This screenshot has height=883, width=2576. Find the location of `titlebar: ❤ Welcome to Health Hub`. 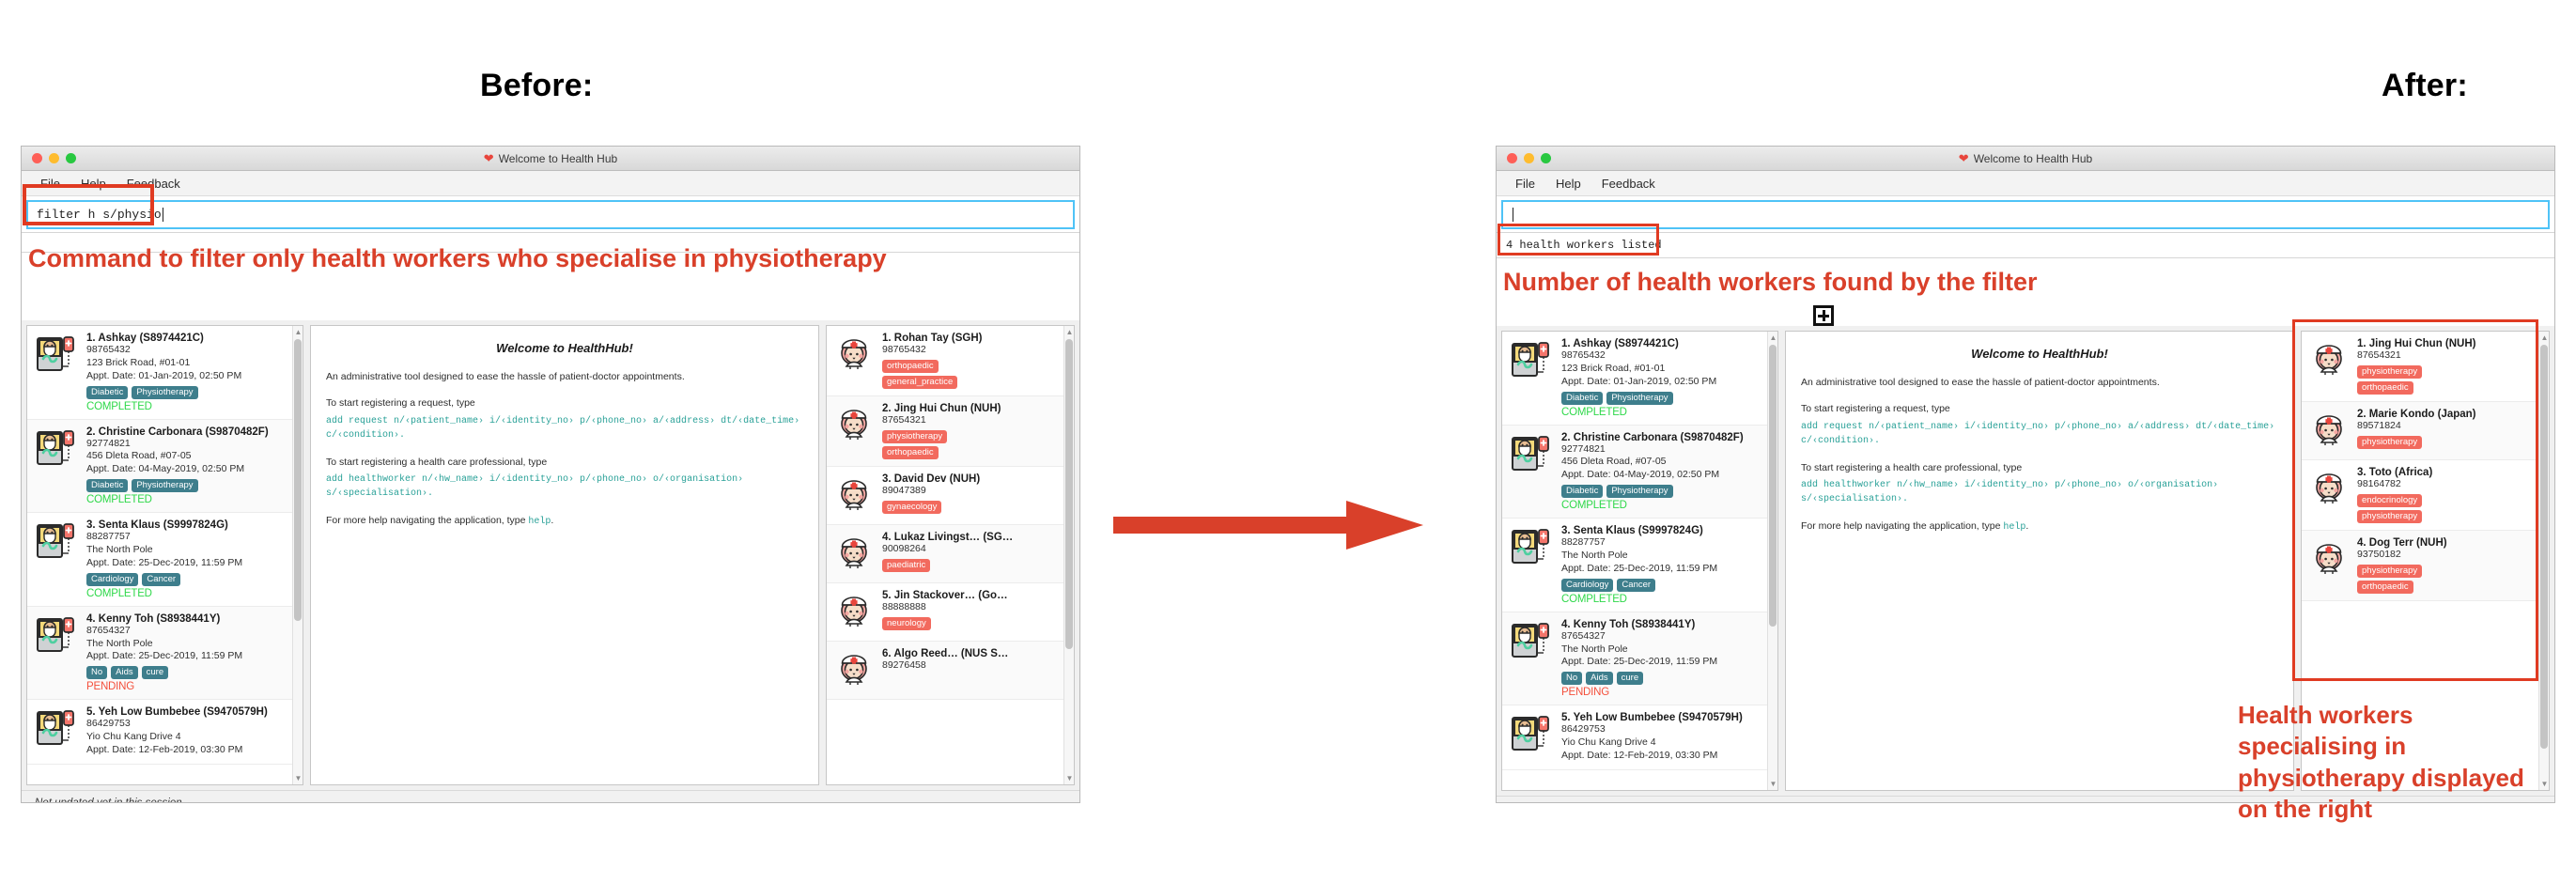

titlebar: ❤ Welcome to Health Hub is located at coordinates (551, 159).